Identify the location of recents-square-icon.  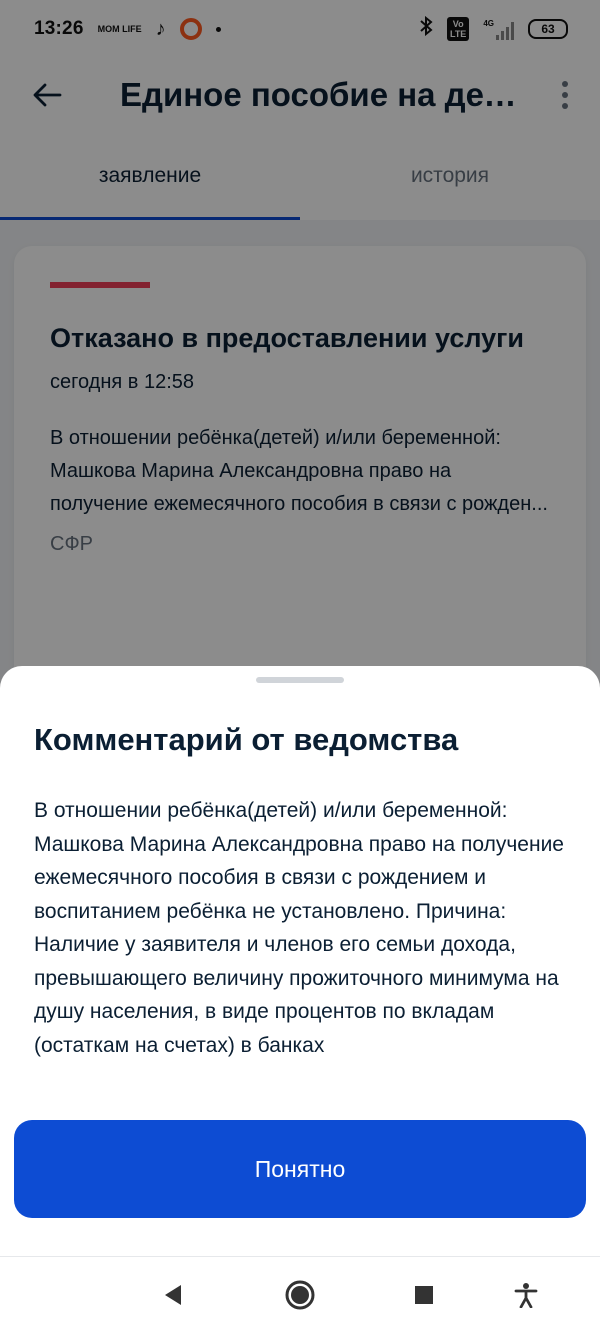
(424, 1294).